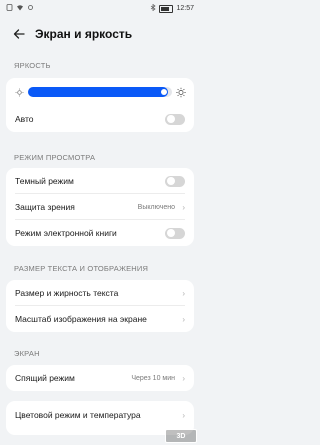 The width and height of the screenshot is (320, 445). What do you see at coordinates (27, 353) in the screenshot?
I see `section-label-screen: ЭКРАН` at bounding box center [27, 353].